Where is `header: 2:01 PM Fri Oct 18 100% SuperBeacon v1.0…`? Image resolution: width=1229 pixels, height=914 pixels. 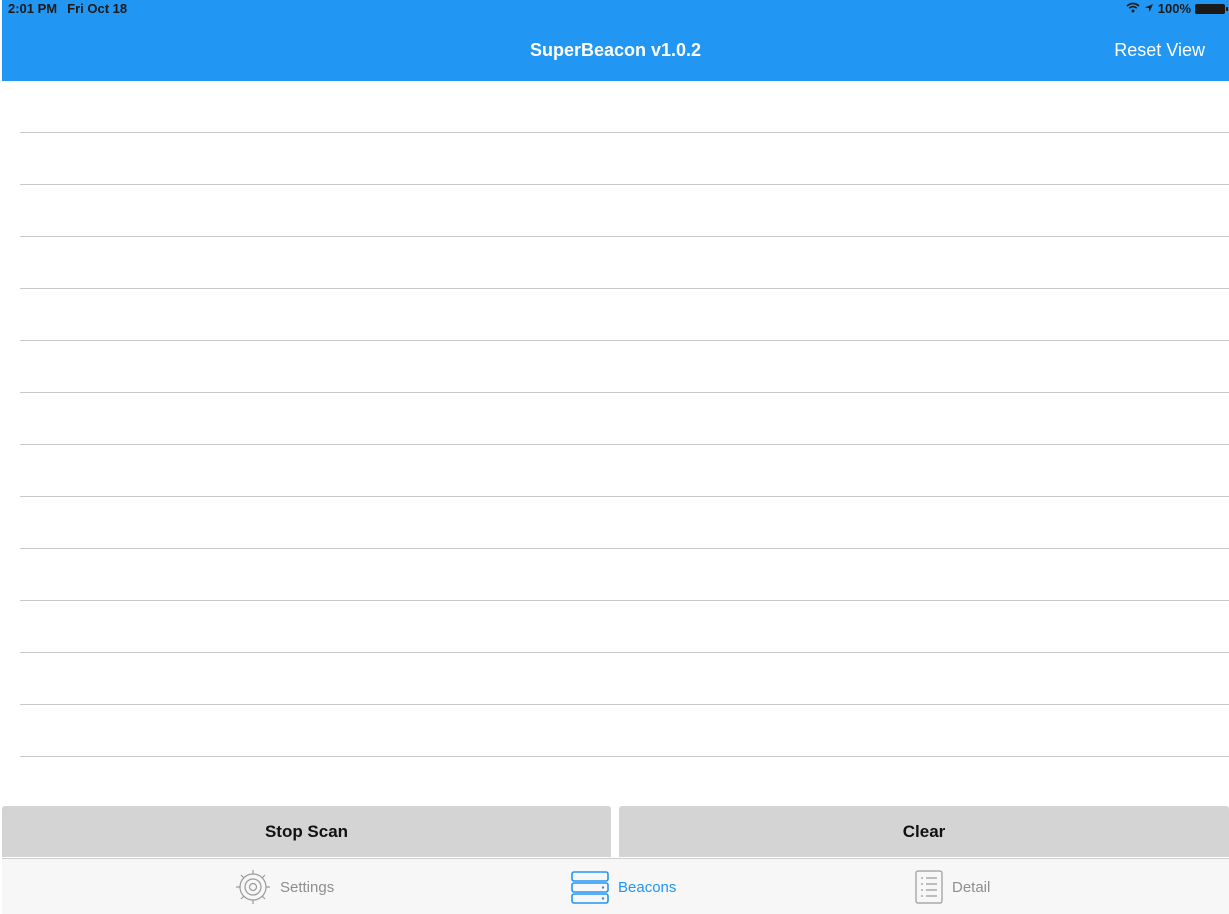
header: 2:01 PM Fri Oct 18 100% SuperBeacon v1.0… is located at coordinates (615, 40).